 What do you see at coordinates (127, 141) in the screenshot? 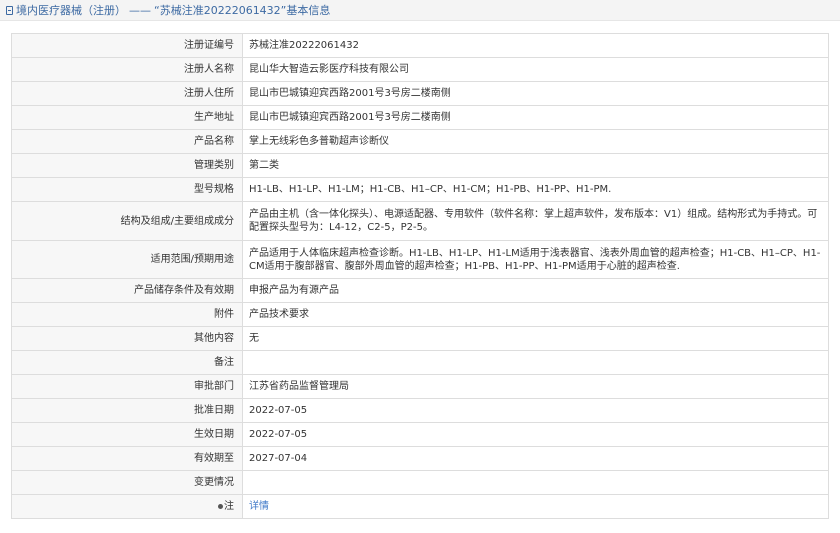
I see `row-label-product-name: 产品名称` at bounding box center [127, 141].